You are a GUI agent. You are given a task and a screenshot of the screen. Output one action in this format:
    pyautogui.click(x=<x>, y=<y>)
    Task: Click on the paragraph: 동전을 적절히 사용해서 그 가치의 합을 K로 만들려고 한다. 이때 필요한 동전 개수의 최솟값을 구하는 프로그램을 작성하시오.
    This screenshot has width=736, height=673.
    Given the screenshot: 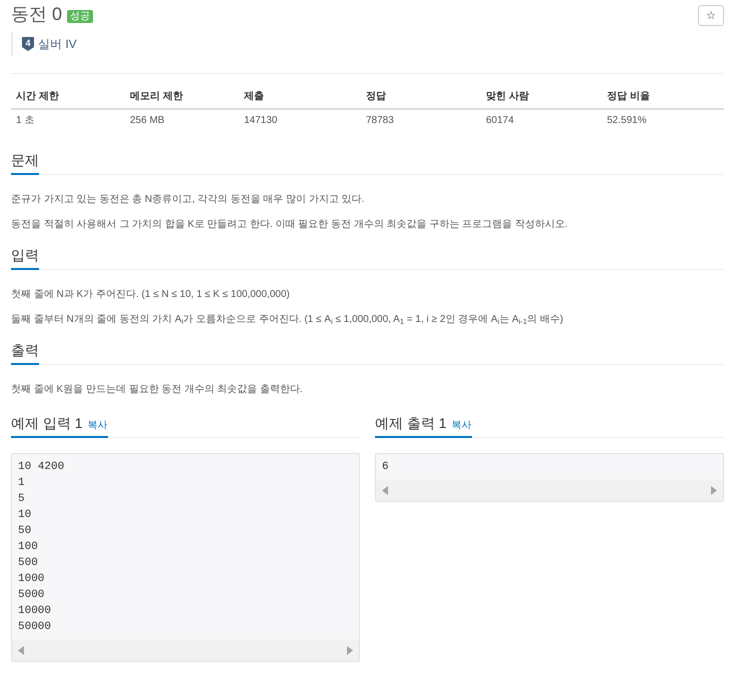 What is the action you would take?
    pyautogui.click(x=290, y=225)
    